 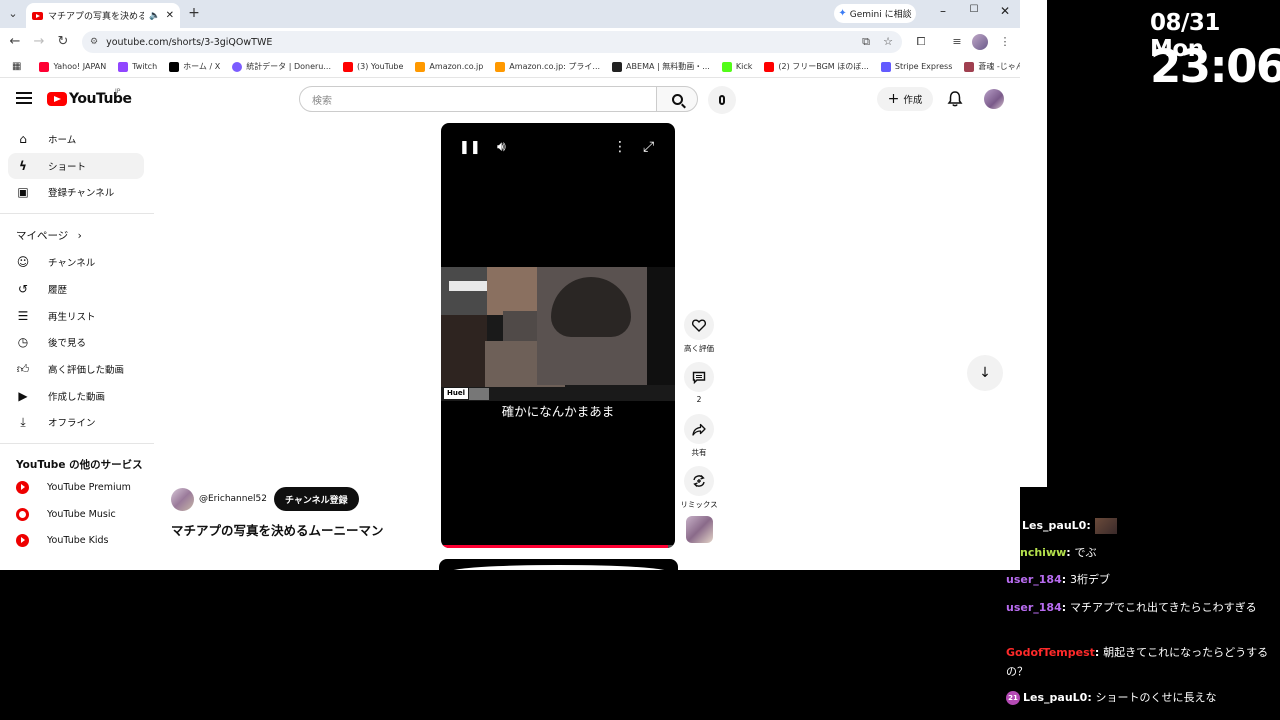 What do you see at coordinates (39, 42) in the screenshot?
I see `forward-icon: →` at bounding box center [39, 42].